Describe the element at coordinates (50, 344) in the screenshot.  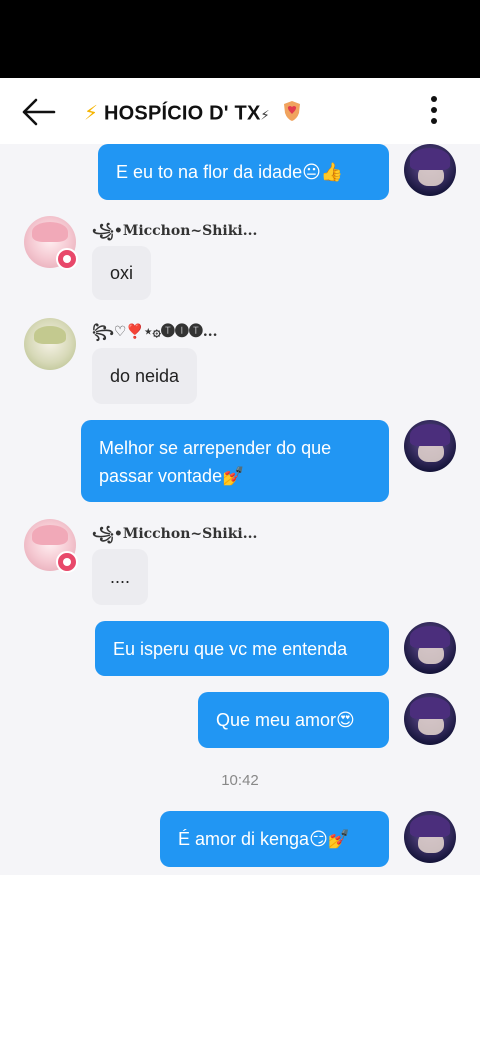
I see `sender-avatar` at that location.